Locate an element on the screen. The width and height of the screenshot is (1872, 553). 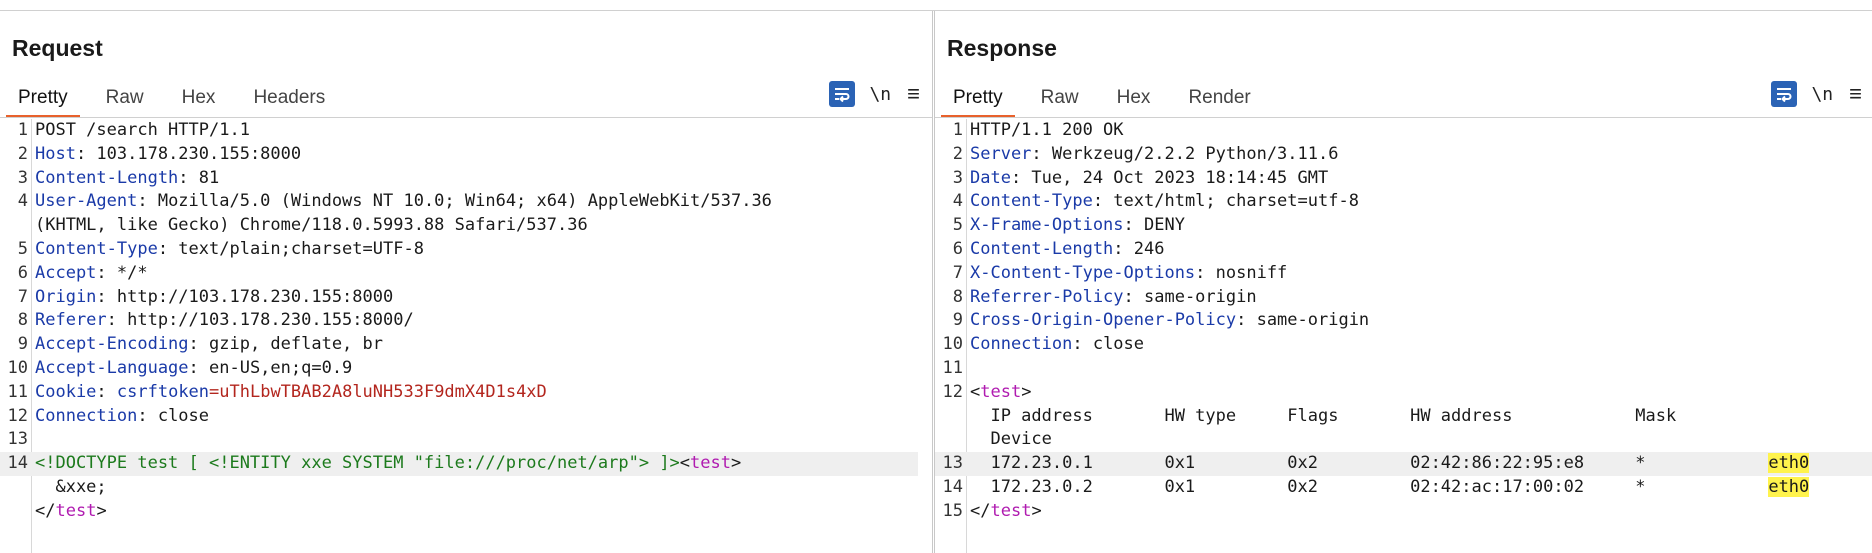
request-tab-pretty: Pretty is located at coordinates (43, 97).